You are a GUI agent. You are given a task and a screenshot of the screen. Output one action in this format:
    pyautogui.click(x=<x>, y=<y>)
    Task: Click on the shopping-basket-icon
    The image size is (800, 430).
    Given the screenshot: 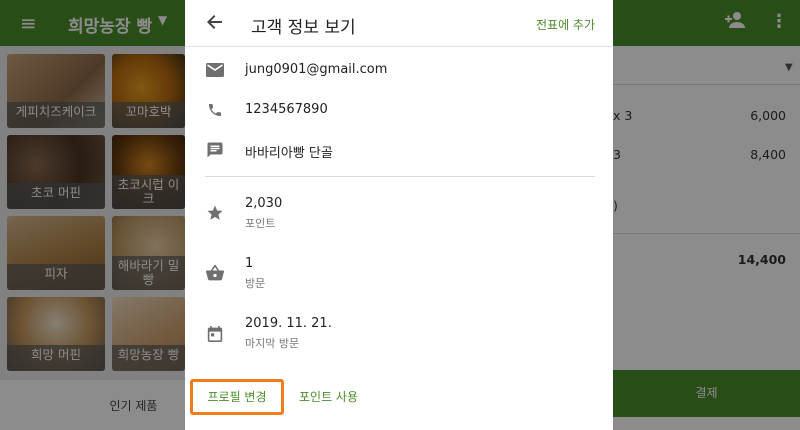 What is the action you would take?
    pyautogui.click(x=215, y=273)
    